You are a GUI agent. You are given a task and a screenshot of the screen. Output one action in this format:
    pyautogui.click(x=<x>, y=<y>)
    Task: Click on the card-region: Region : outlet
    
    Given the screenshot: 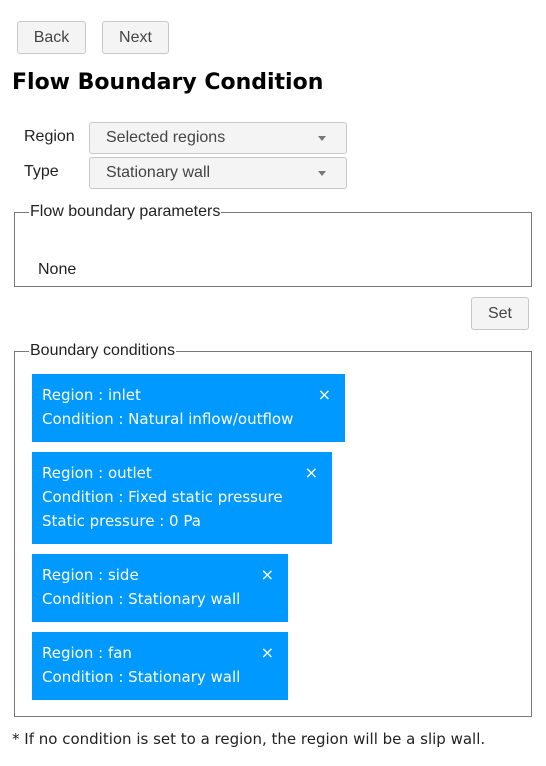 What is the action you would take?
    pyautogui.click(x=97, y=473)
    